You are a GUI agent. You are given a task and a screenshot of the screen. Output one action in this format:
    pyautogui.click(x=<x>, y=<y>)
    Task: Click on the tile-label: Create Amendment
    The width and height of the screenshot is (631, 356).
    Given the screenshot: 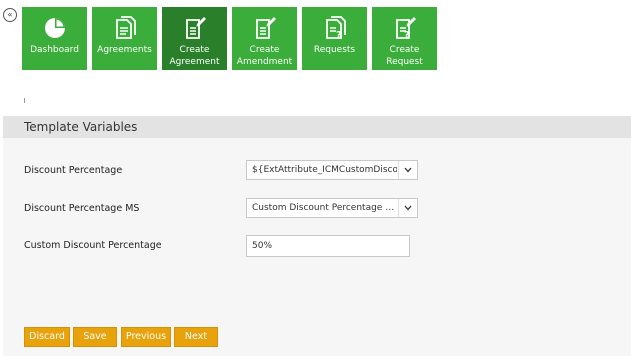 What is the action you would take?
    pyautogui.click(x=264, y=56)
    